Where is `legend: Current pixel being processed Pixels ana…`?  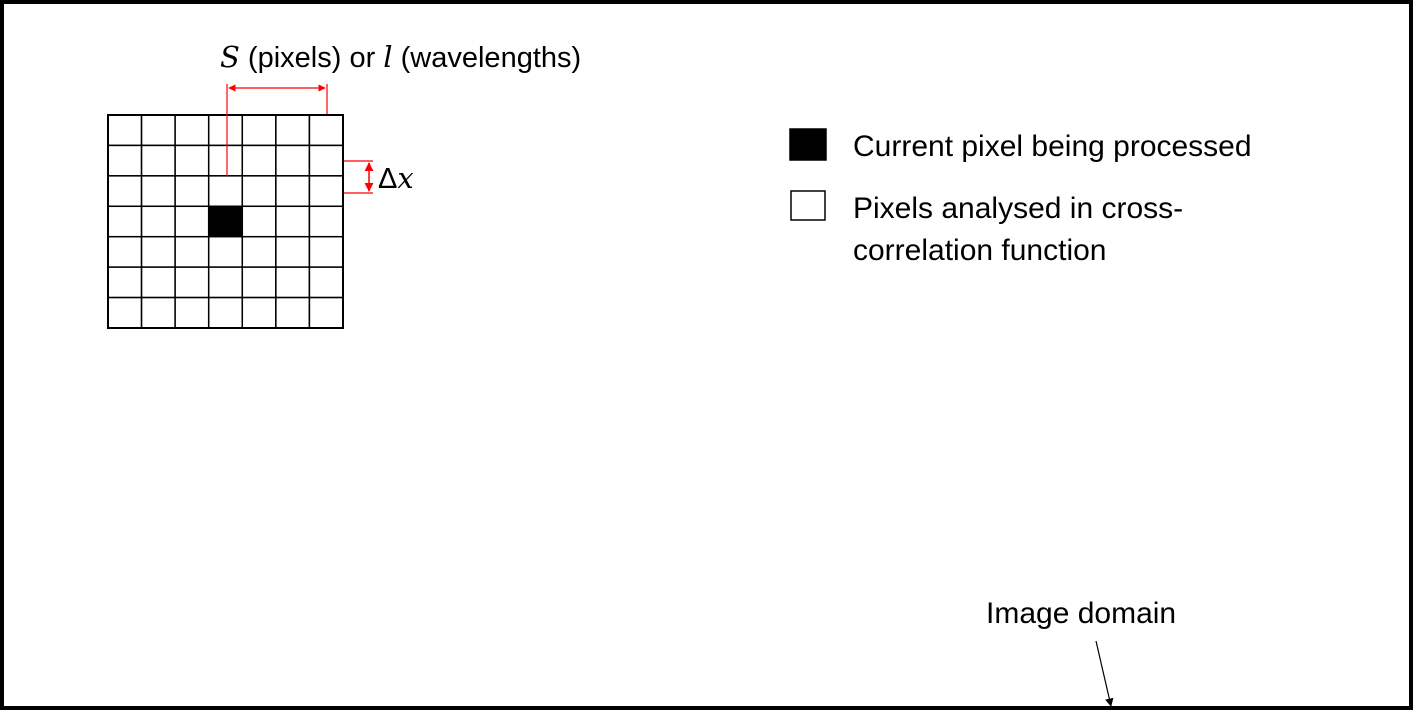
legend: Current pixel being processed Pixels ana… is located at coordinates (1020, 197).